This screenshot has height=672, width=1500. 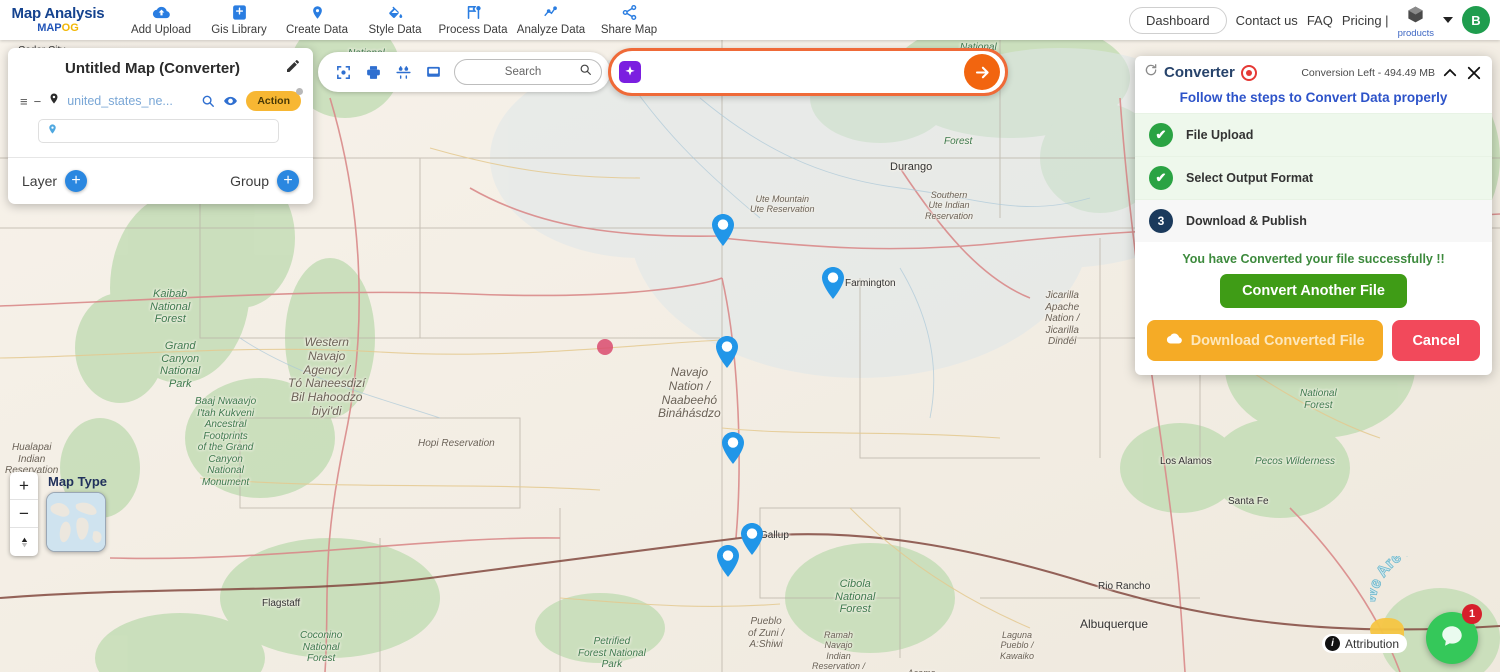 I want to click on layer-list: ≡ − united_states_ne... Action, so click(x=160, y=122).